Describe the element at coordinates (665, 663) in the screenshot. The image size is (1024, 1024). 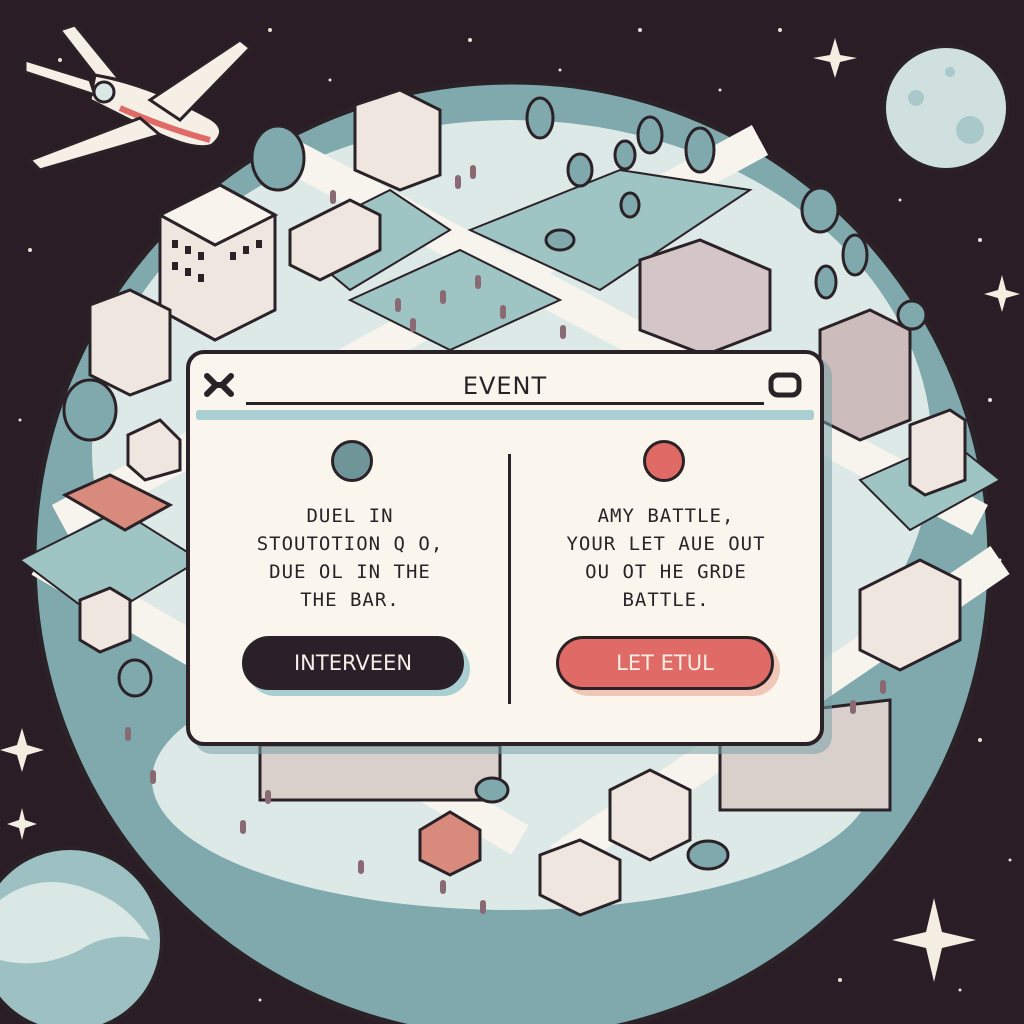
I see `let-it-be-button: LET ETUL` at that location.